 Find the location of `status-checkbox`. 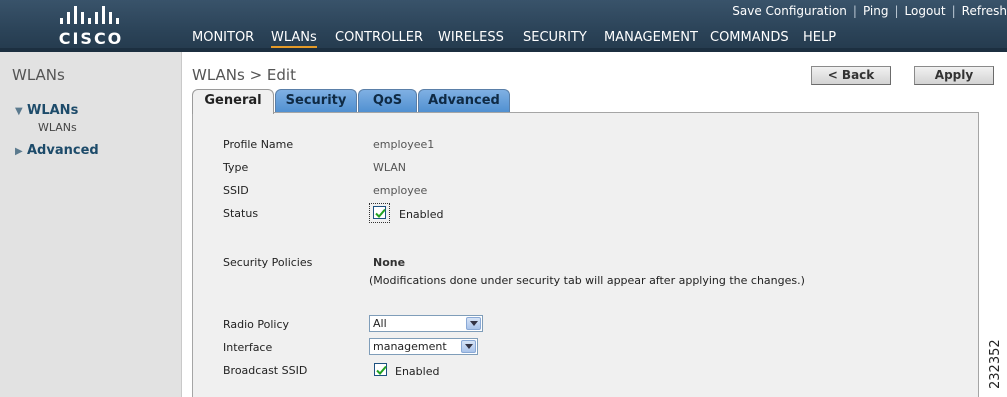

status-checkbox is located at coordinates (379, 212).